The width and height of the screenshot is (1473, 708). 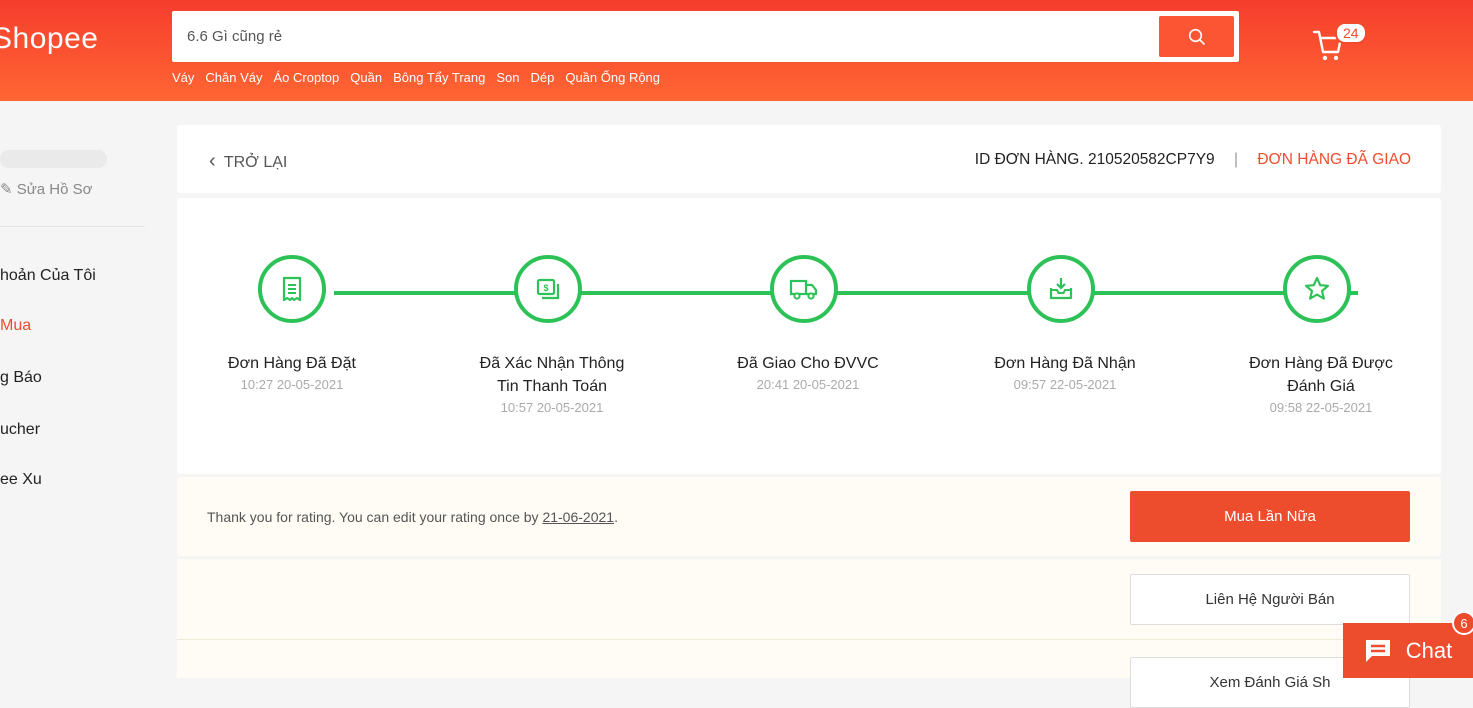 What do you see at coordinates (552, 375) in the screenshot?
I see `step-title: Đã Xác Nhận Thông Tin Thanh Toán` at bounding box center [552, 375].